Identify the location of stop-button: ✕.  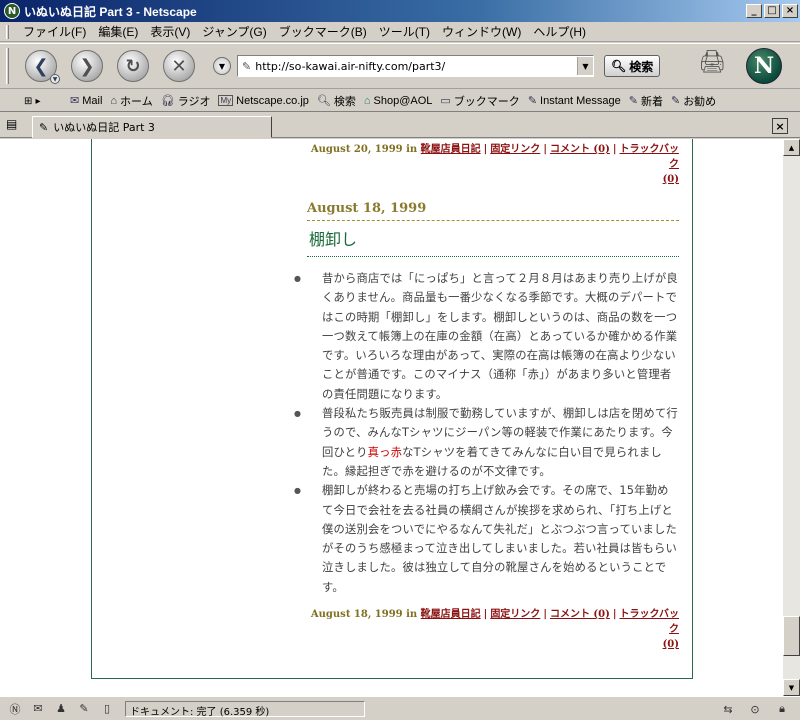
(179, 66).